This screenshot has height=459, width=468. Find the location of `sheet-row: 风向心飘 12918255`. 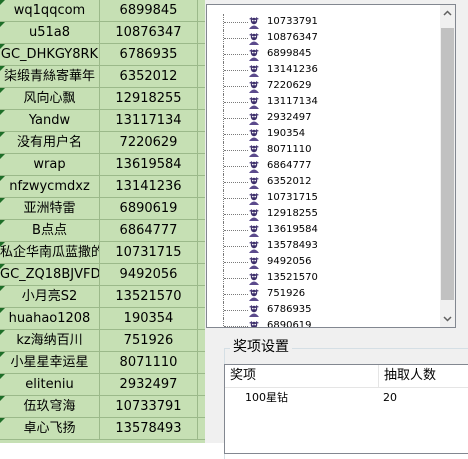

sheet-row: 风向心飘 12918255 is located at coordinates (102, 99).